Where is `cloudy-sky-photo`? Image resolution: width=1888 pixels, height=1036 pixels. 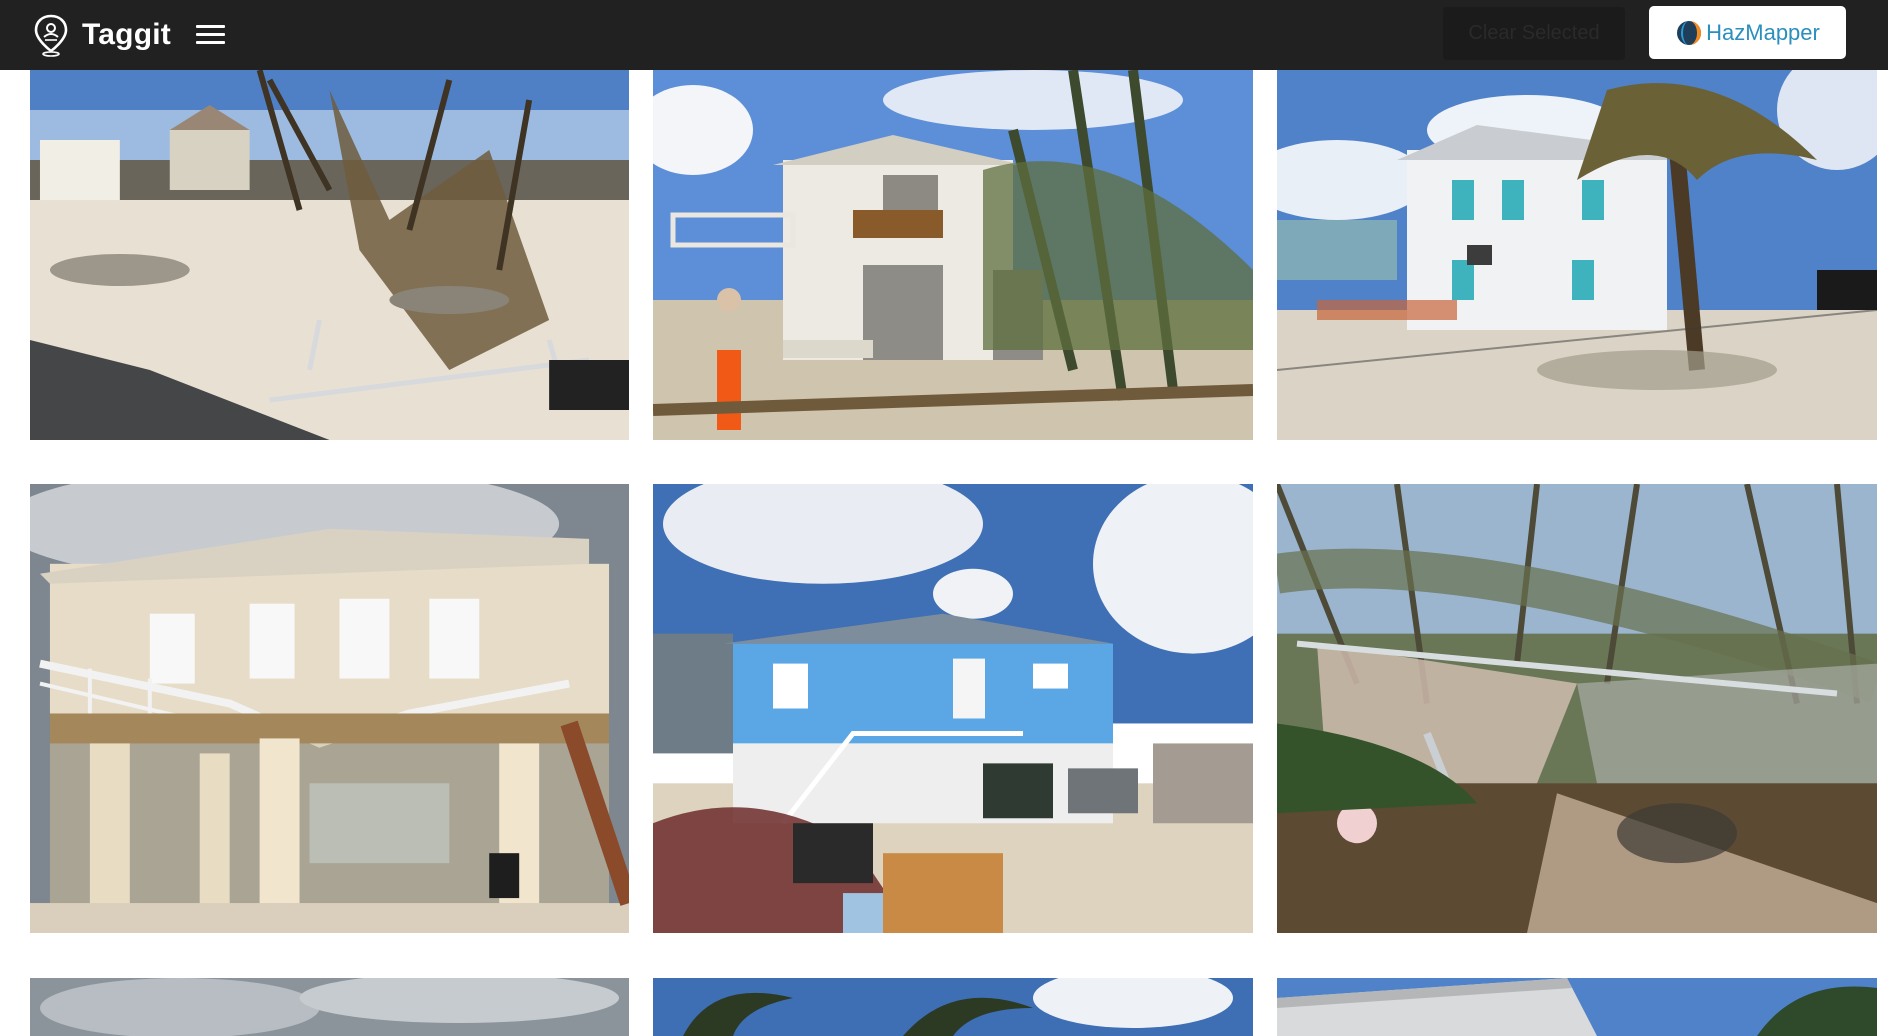 cloudy-sky-photo is located at coordinates (329, 1007).